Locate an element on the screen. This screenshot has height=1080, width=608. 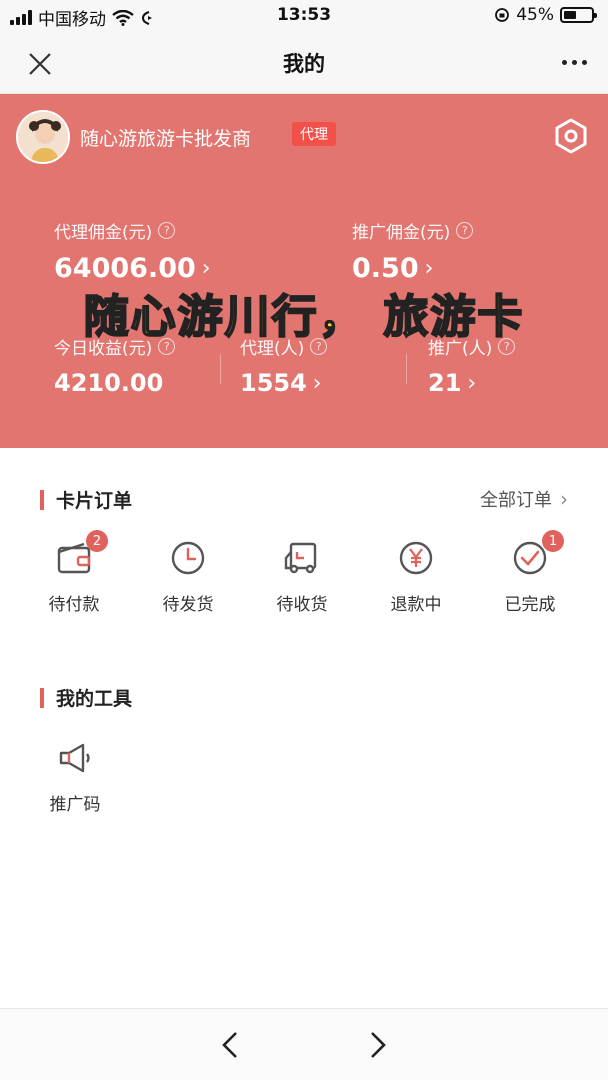
order-refunding: 退款中 is located at coordinates (416, 576).